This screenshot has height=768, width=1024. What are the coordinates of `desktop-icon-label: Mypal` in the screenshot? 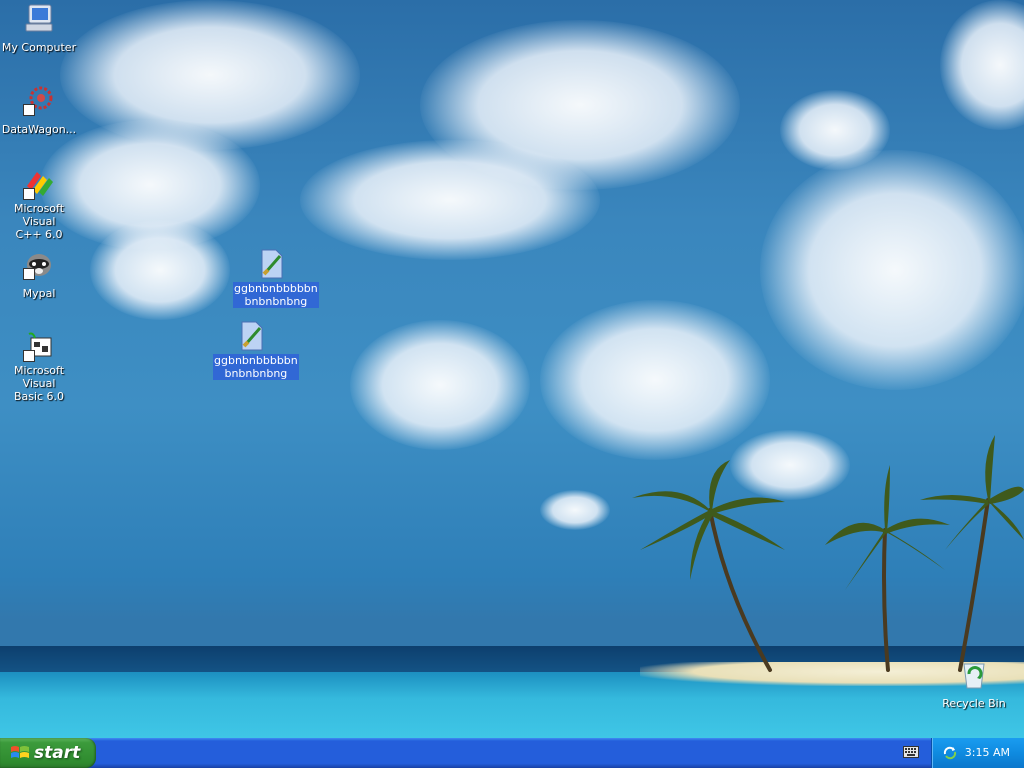 It's located at (39, 293).